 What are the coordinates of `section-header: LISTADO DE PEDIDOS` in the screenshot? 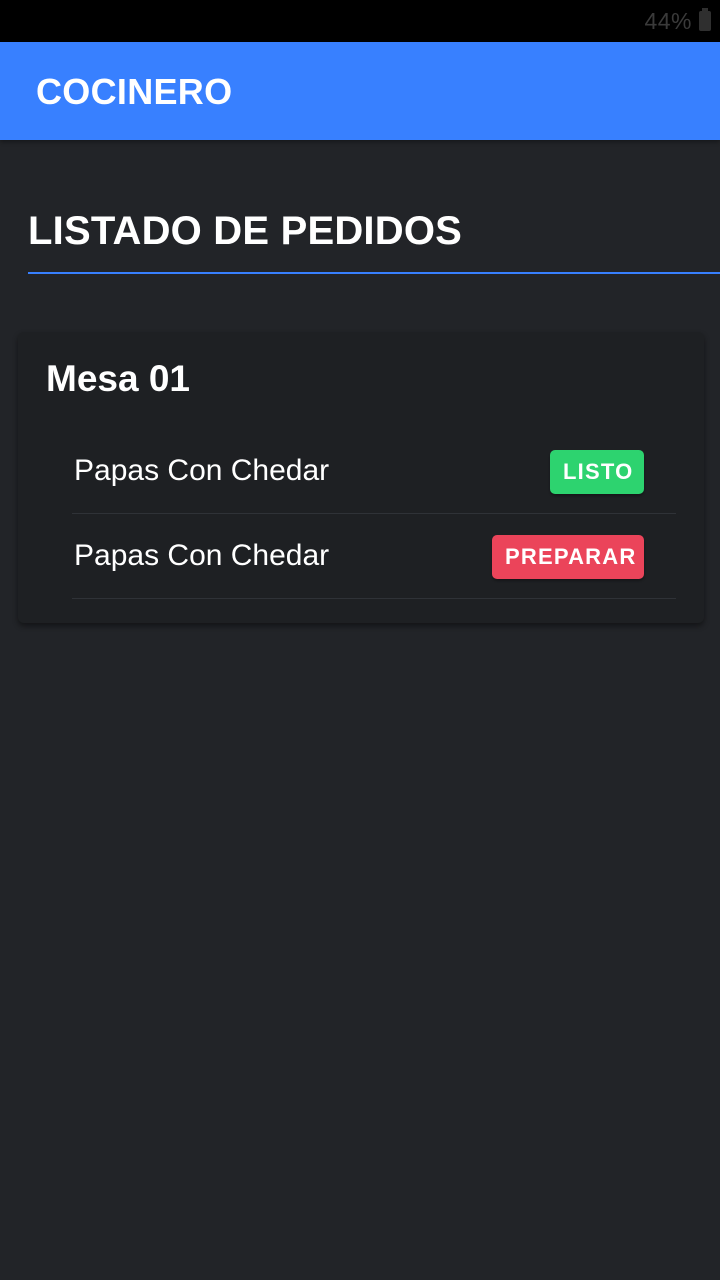 It's located at (374, 239).